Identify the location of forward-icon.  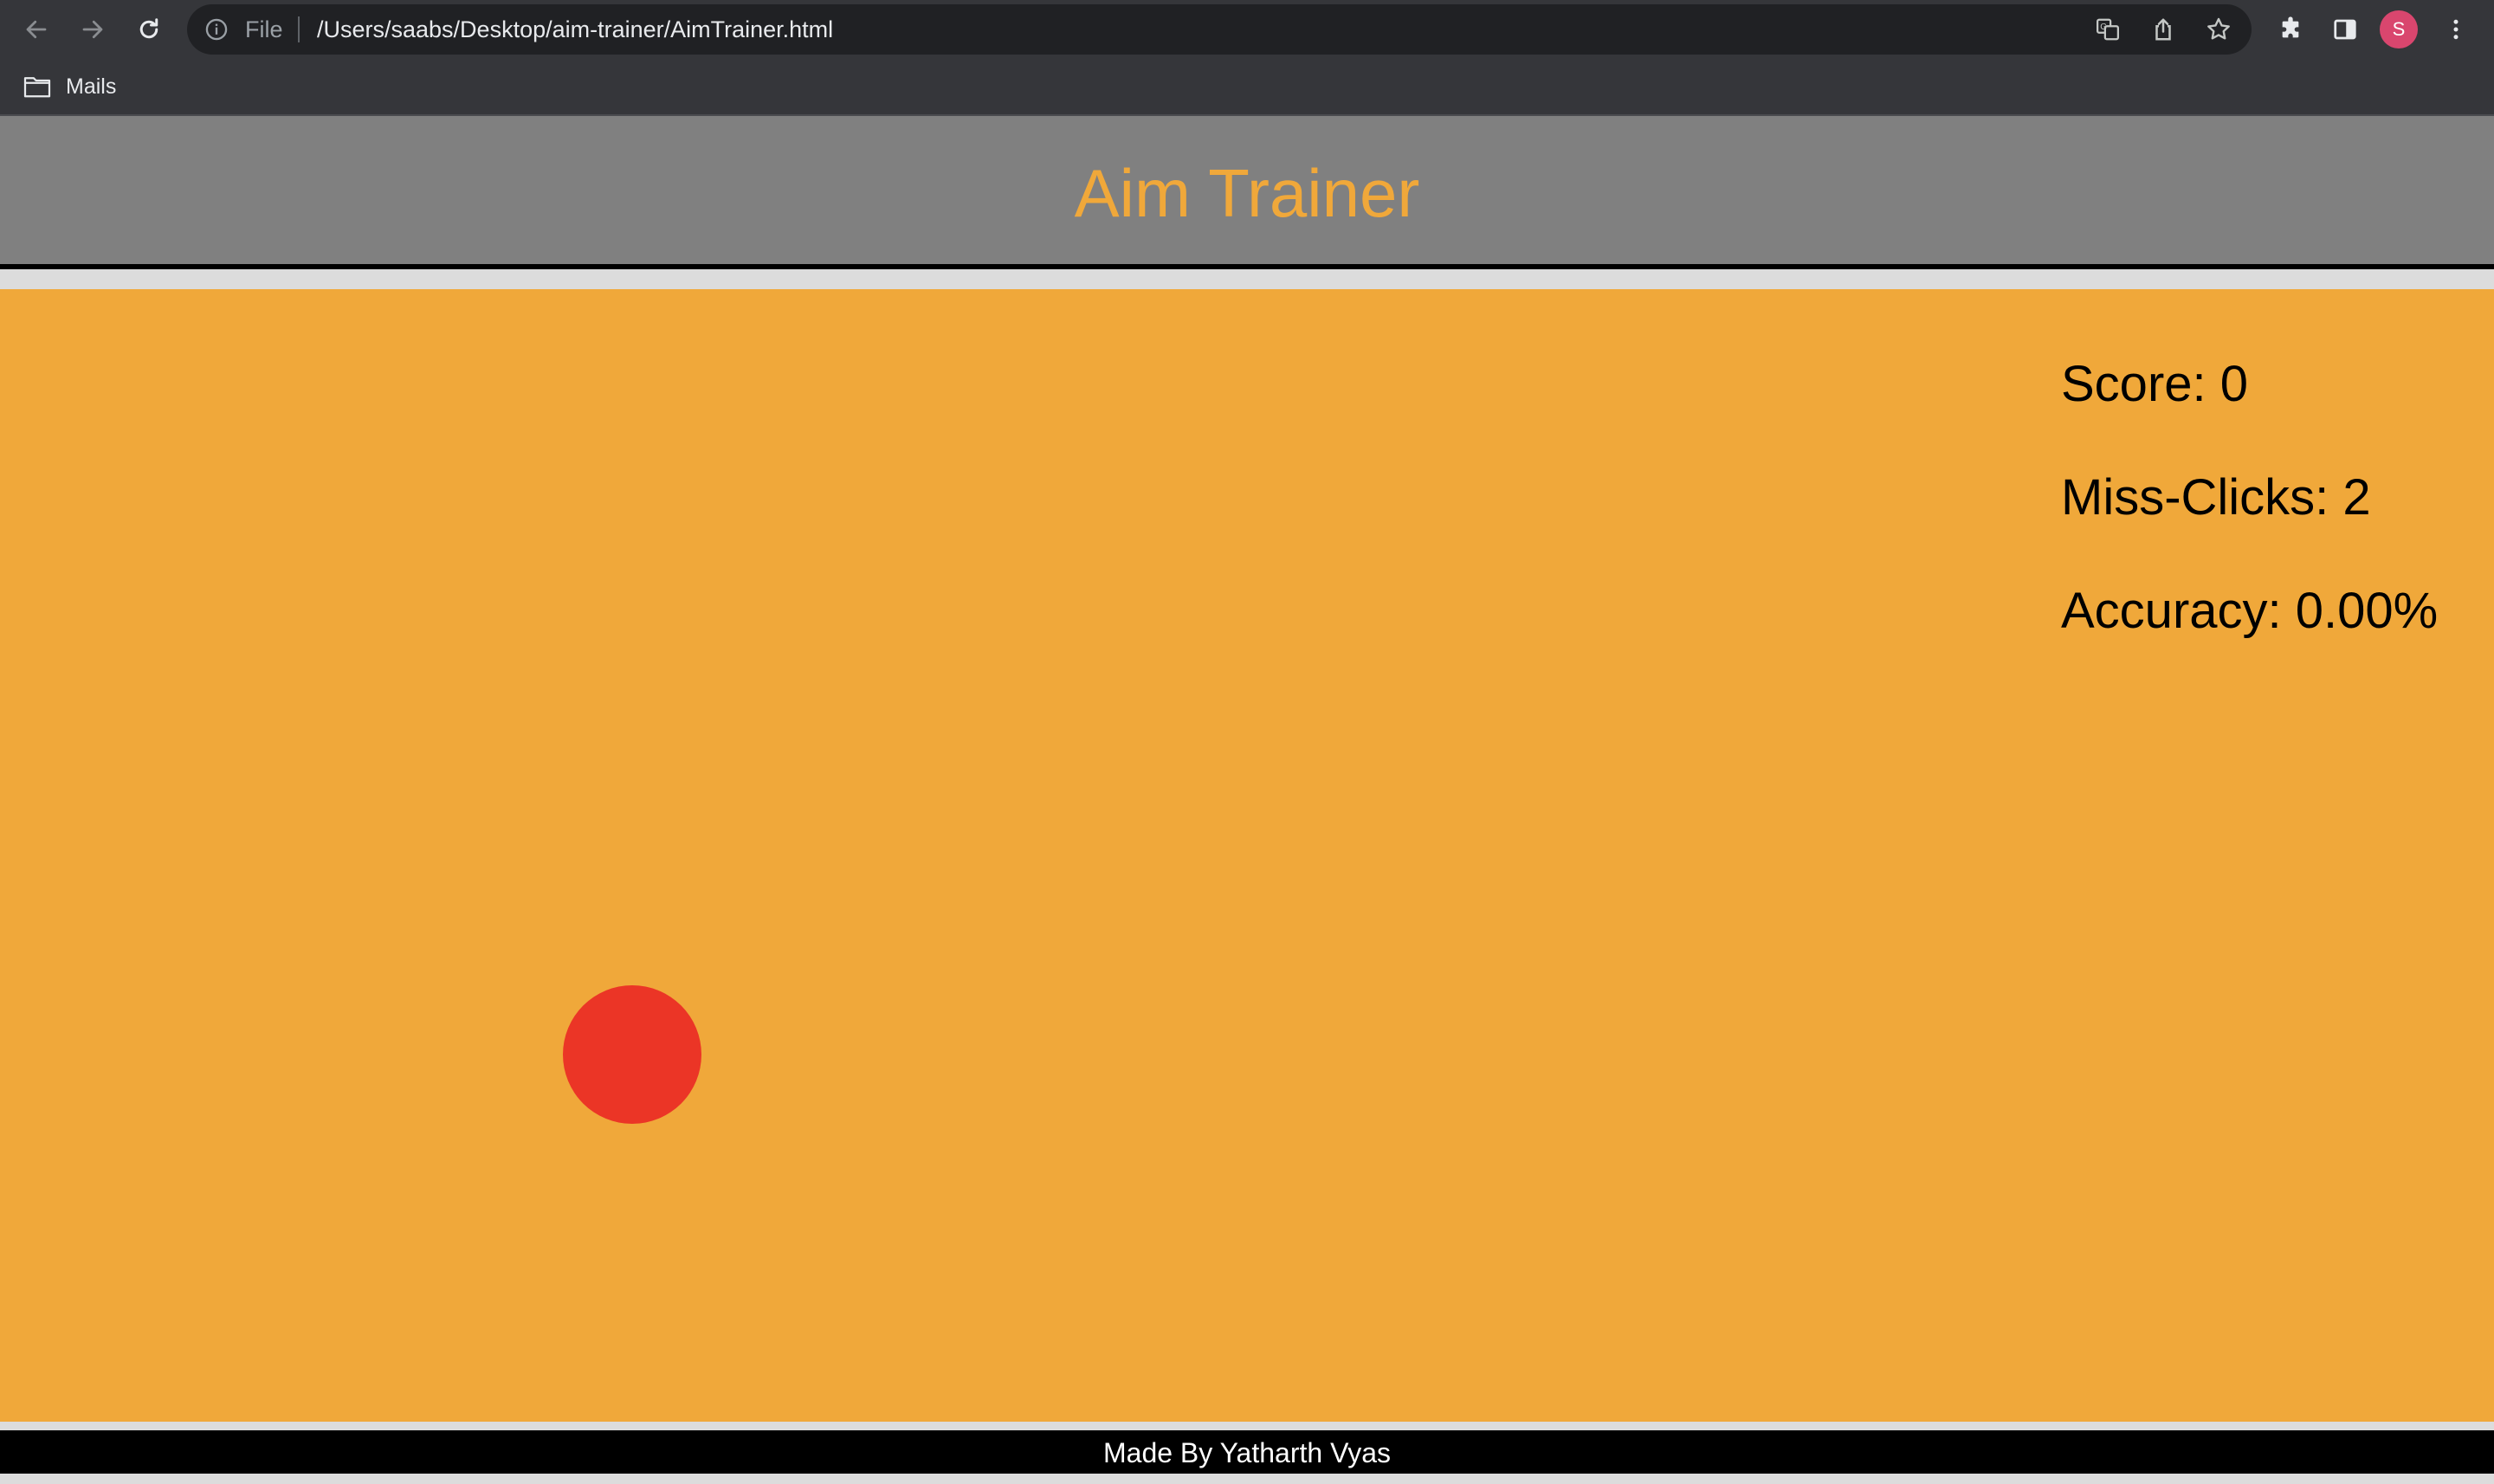
(93, 29).